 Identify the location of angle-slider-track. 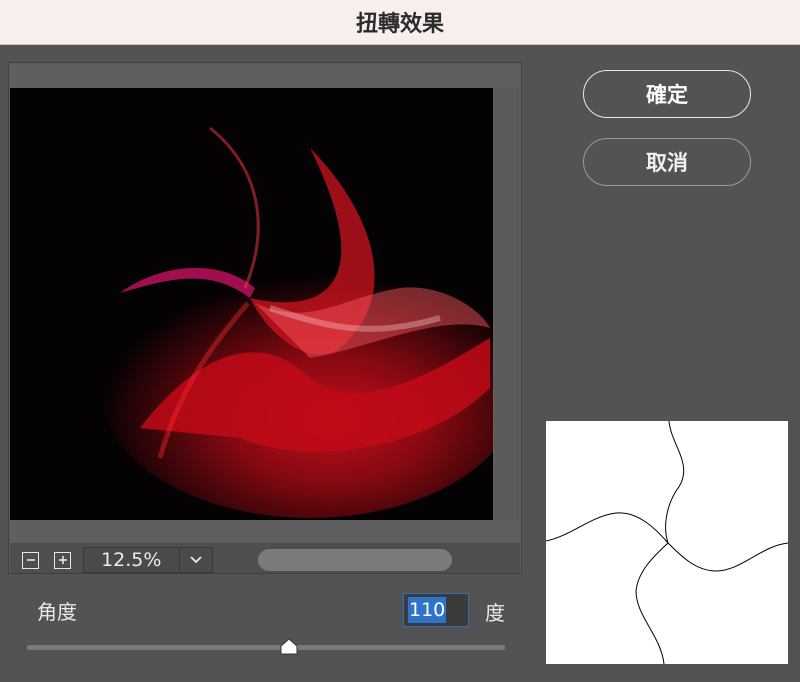
(266, 647).